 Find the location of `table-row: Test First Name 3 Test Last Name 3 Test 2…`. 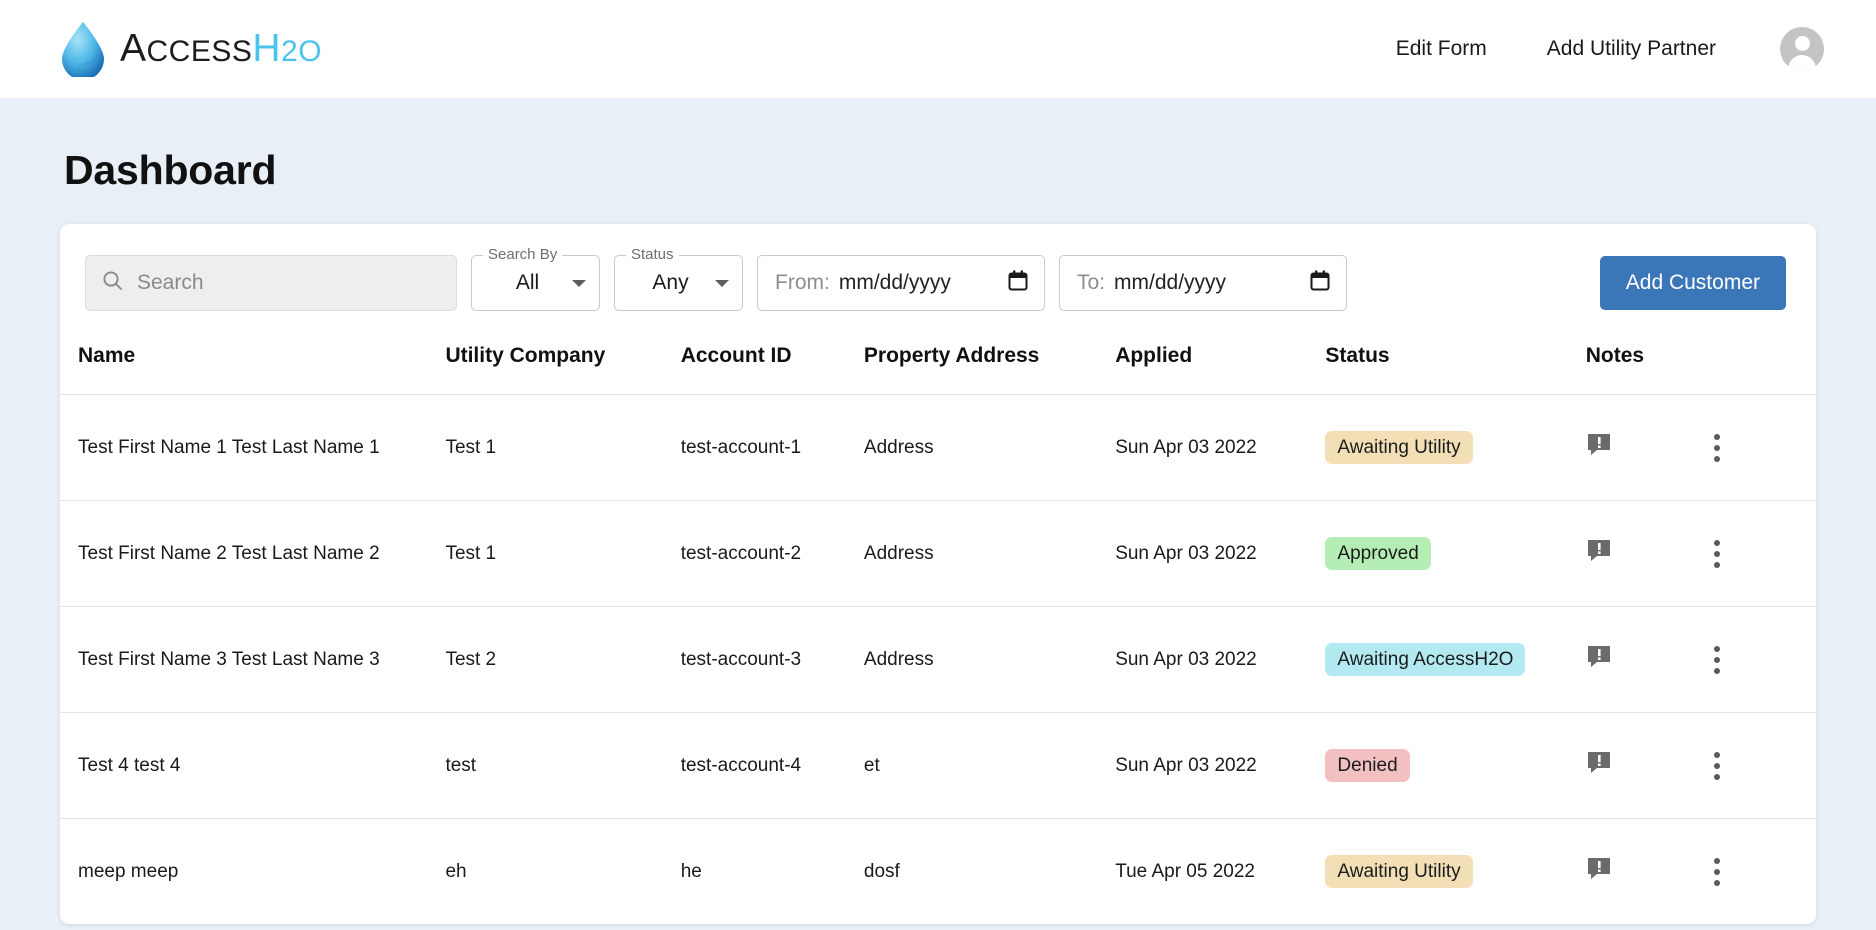

table-row: Test First Name 3 Test Last Name 3 Test 2… is located at coordinates (938, 659).